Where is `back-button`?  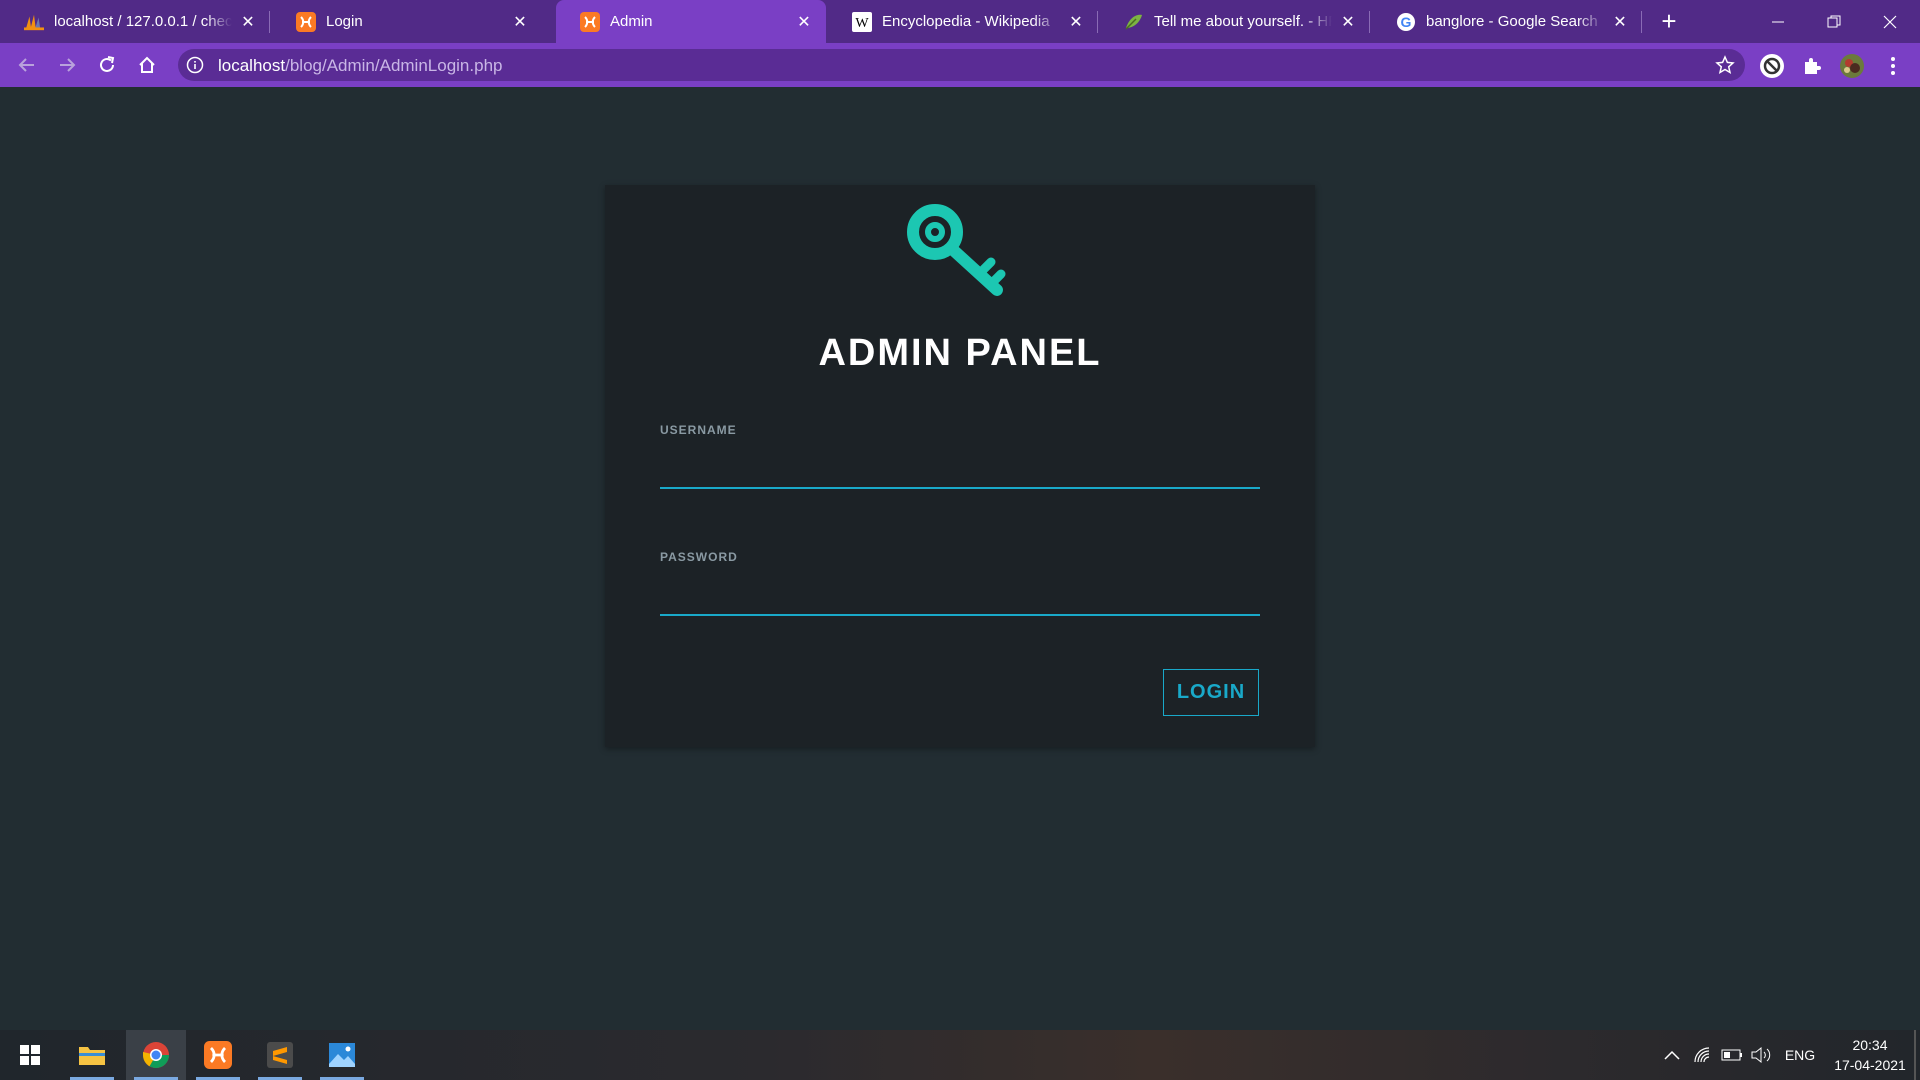
back-button is located at coordinates (27, 65).